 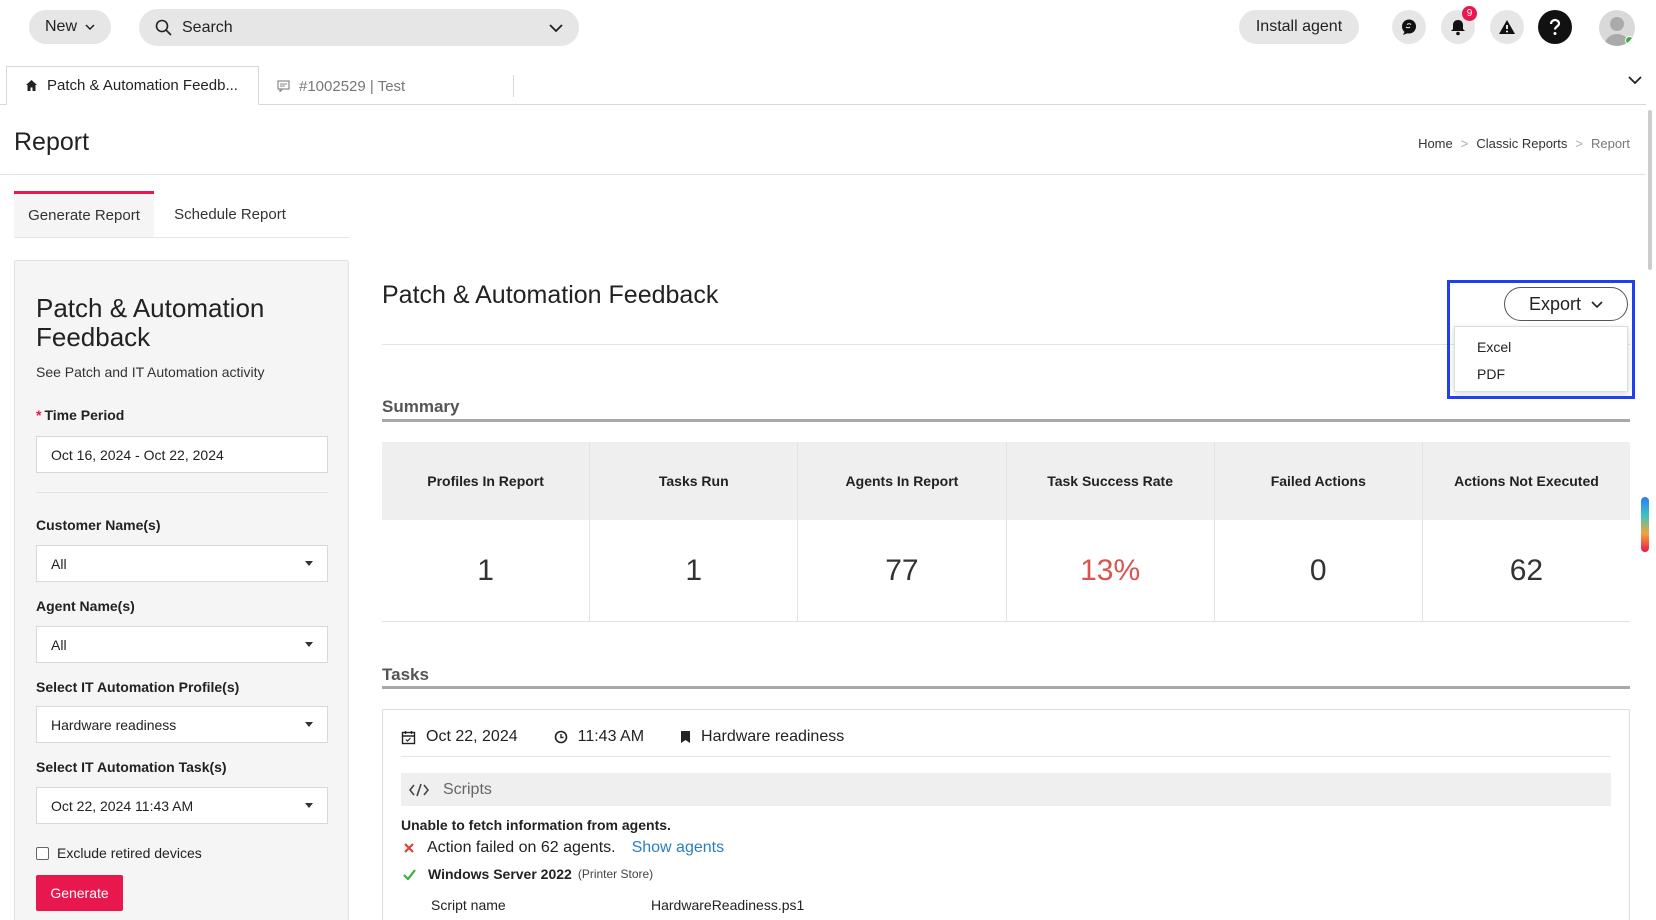 I want to click on task-profile: Hardware readiness, so click(x=762, y=737).